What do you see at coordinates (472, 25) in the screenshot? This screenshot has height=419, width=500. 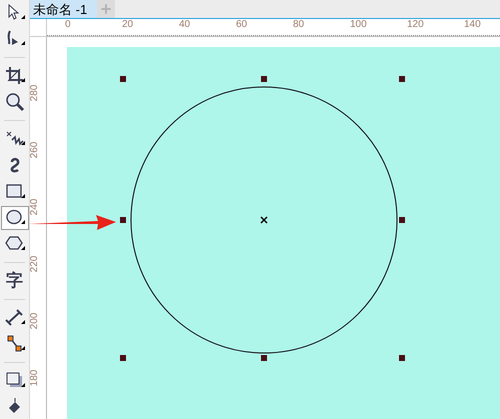 I see `ruler-label: 140` at bounding box center [472, 25].